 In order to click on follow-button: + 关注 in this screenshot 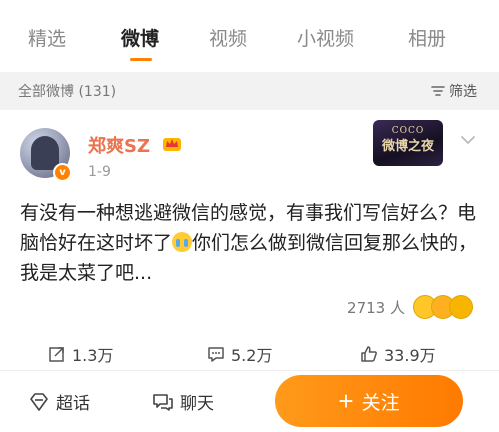, I will do `click(369, 401)`.